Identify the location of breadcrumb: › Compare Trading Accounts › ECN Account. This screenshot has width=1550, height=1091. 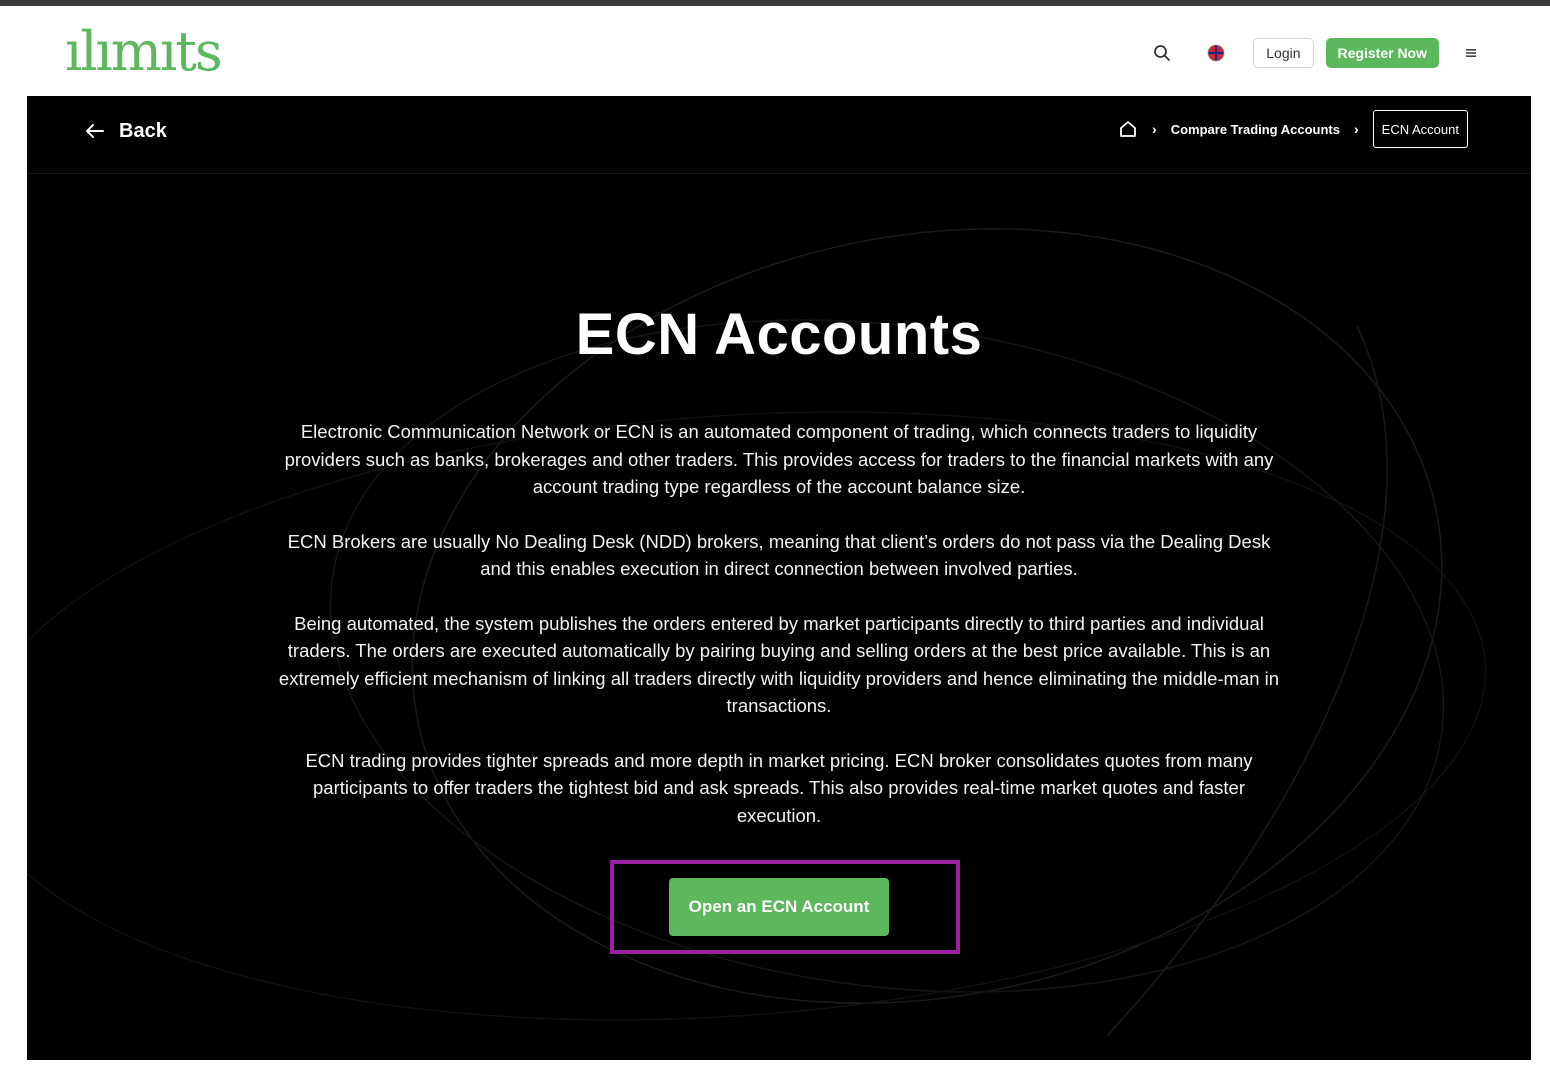
(1293, 129).